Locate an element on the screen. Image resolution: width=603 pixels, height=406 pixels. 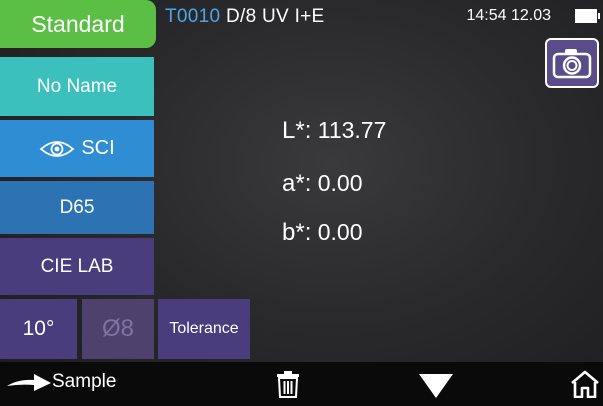
measure-mode-label: SCI is located at coordinates (98, 148).